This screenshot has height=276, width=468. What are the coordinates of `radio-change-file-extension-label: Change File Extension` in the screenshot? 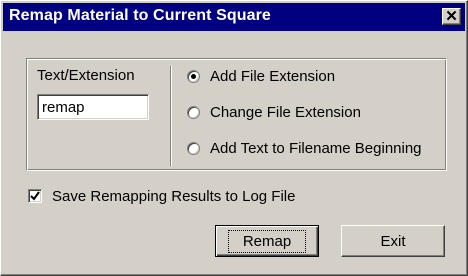 It's located at (285, 112).